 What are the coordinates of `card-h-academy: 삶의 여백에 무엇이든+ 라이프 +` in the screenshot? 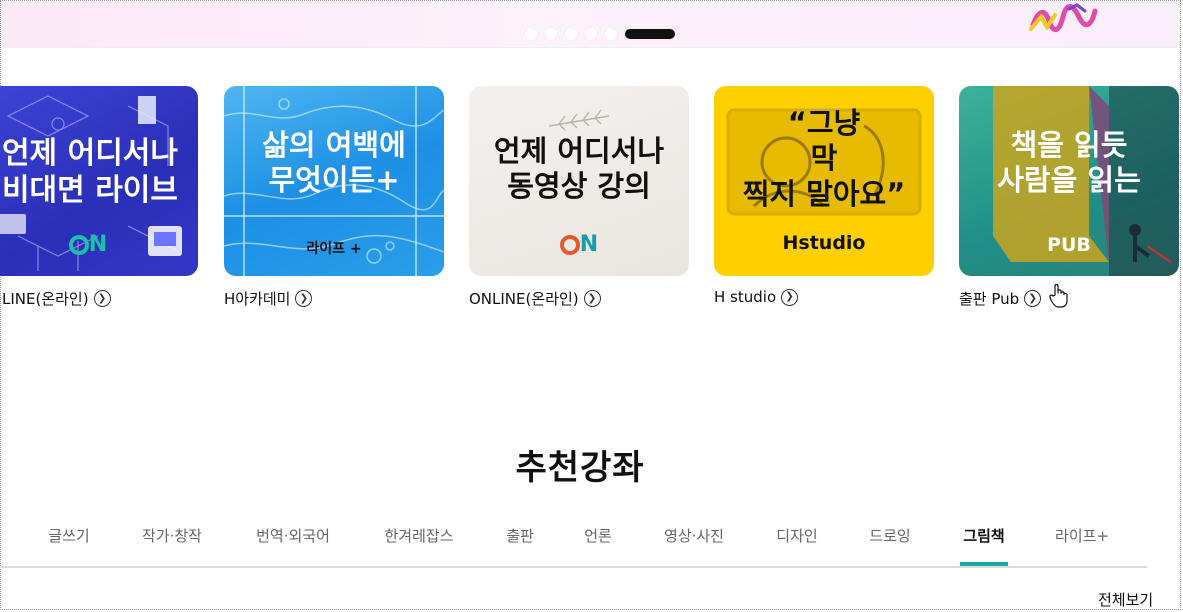 It's located at (334, 181).